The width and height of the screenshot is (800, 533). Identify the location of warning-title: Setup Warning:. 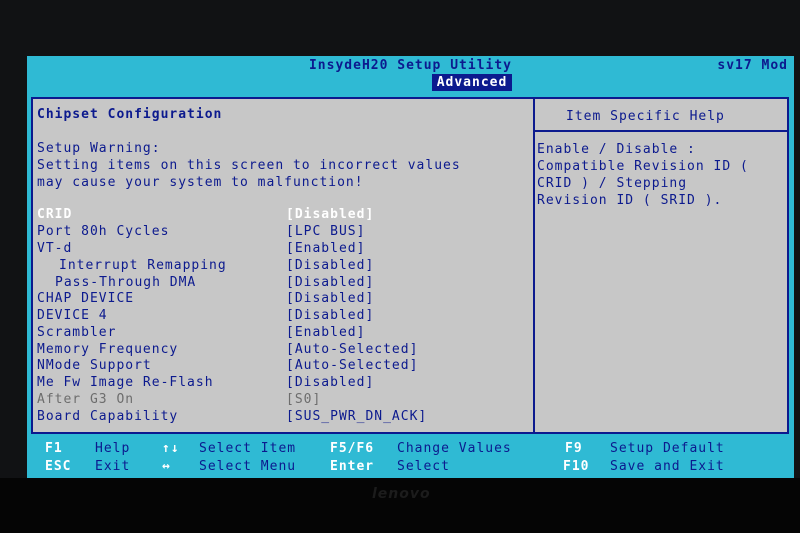
(99, 148).